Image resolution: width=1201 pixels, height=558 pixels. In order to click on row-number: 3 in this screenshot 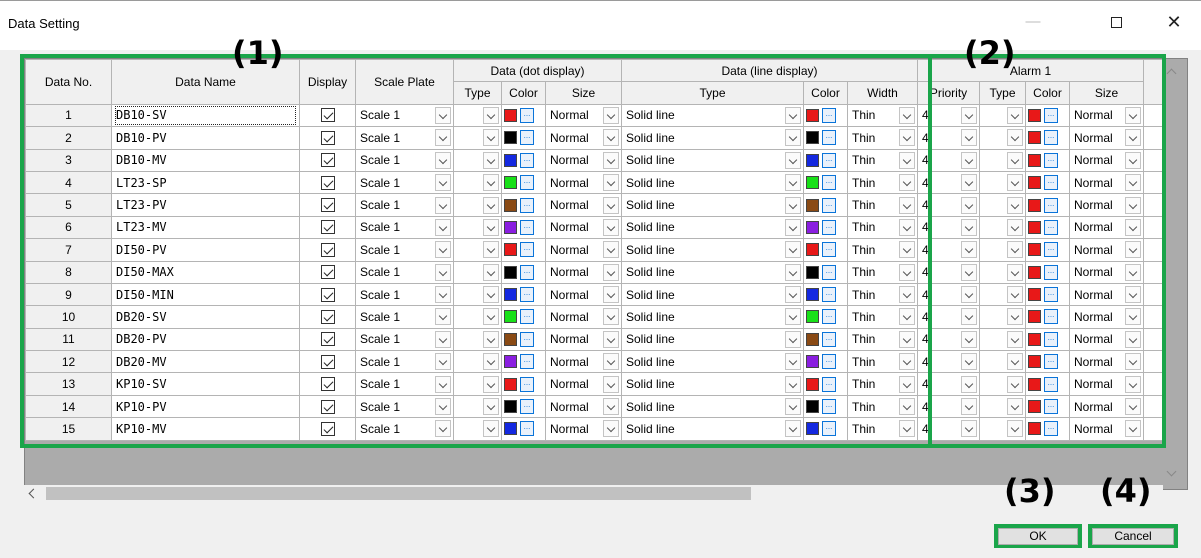, I will do `click(68, 160)`.